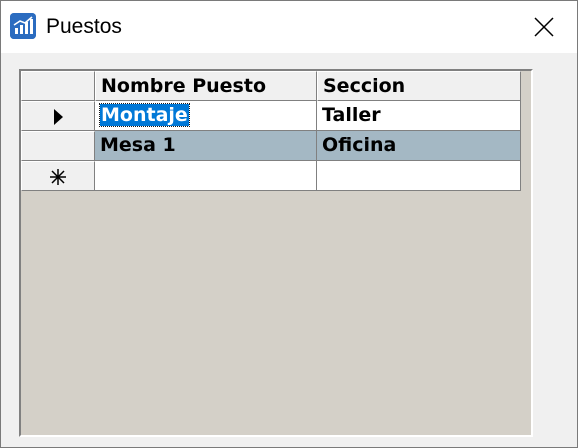 Image resolution: width=578 pixels, height=448 pixels. I want to click on chart-app-icon, so click(23, 26).